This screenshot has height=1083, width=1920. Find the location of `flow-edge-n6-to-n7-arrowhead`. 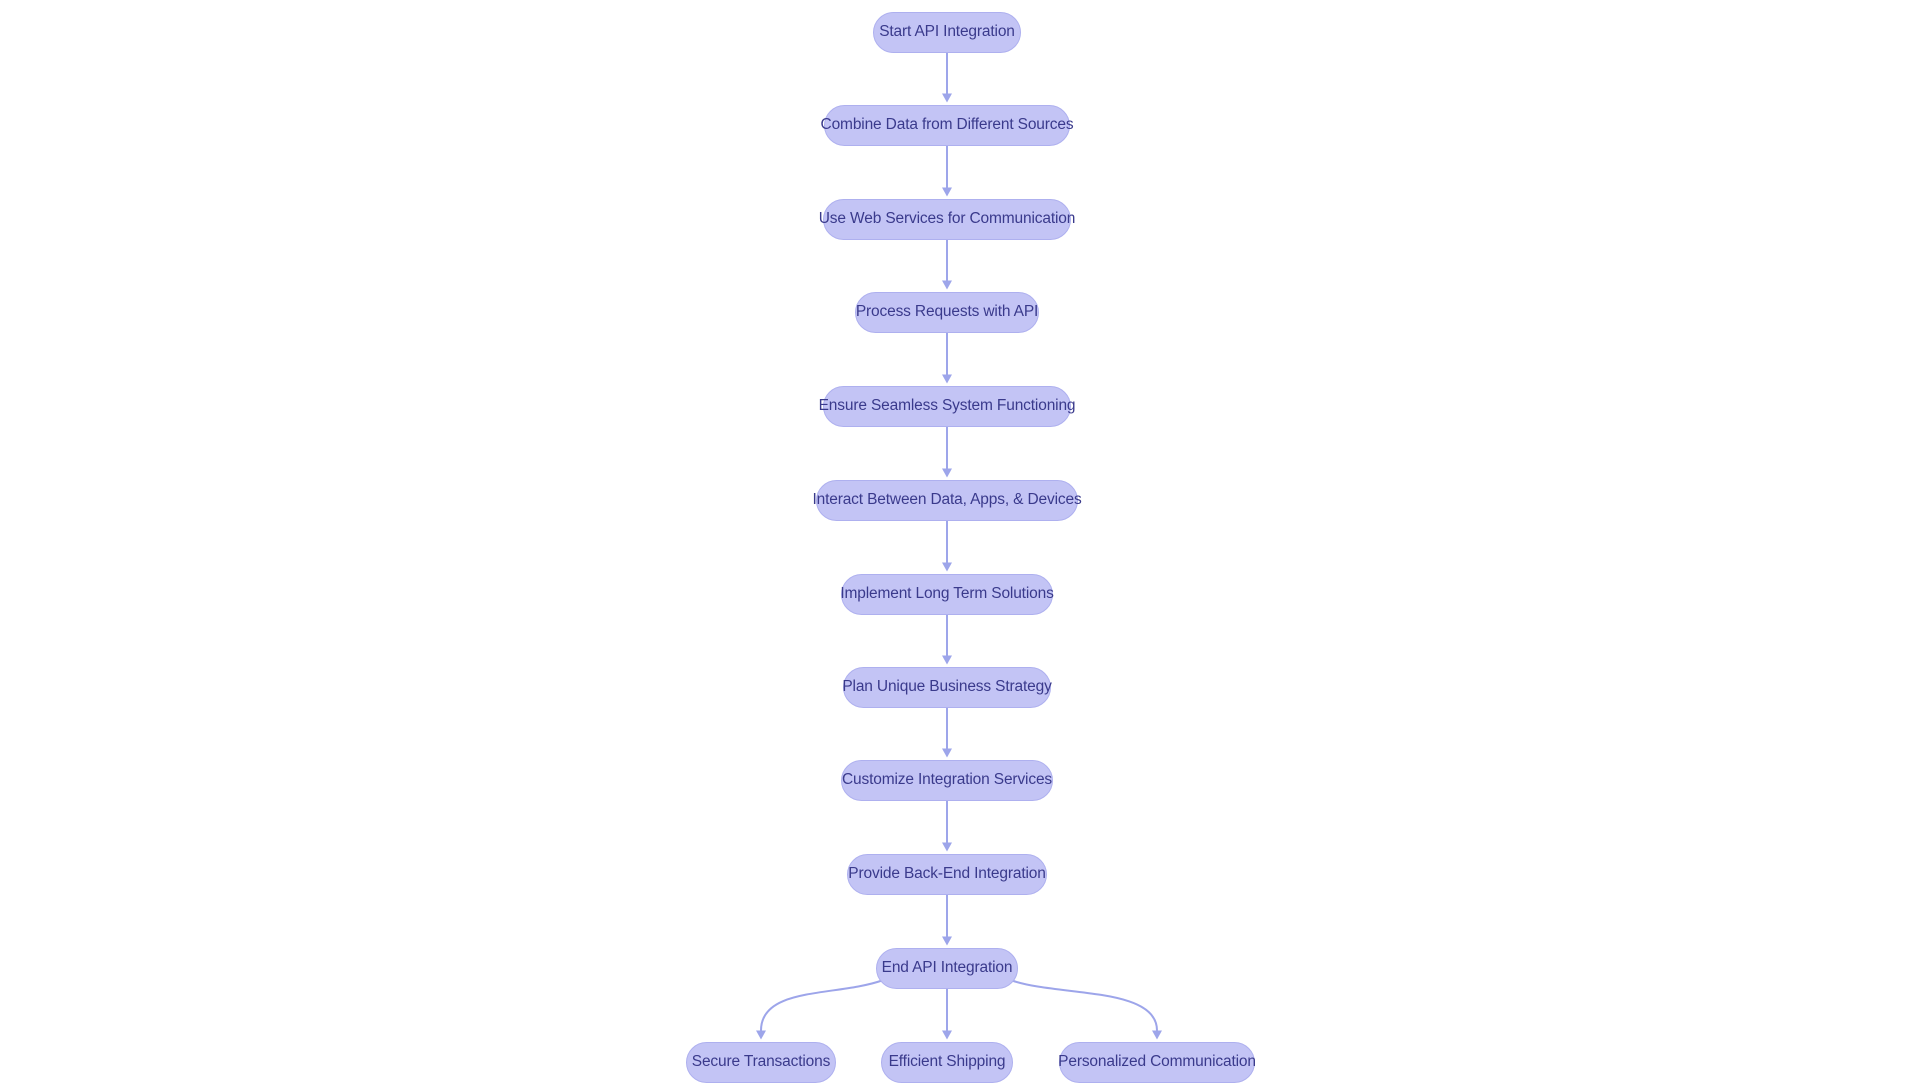

flow-edge-n6-to-n7-arrowhead is located at coordinates (947, 567).